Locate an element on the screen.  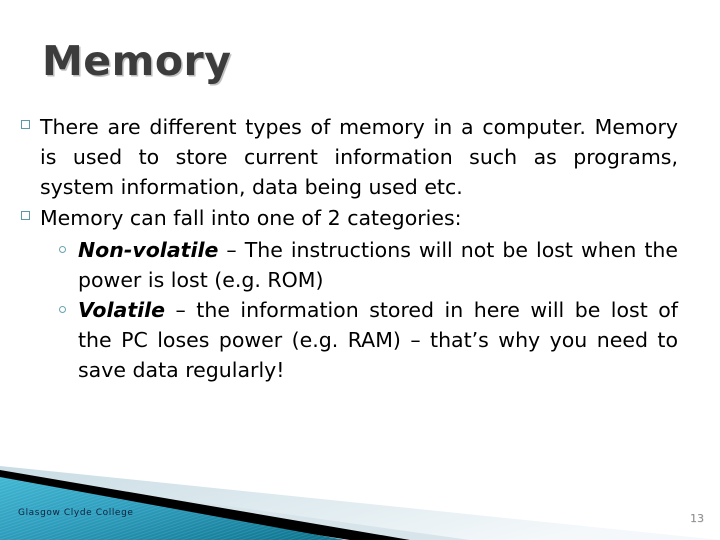
slide-title: Memory is located at coordinates (137, 61).